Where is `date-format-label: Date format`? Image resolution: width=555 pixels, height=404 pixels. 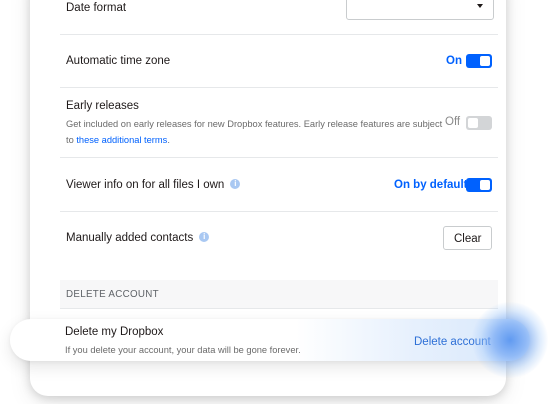
date-format-label: Date format is located at coordinates (96, 8).